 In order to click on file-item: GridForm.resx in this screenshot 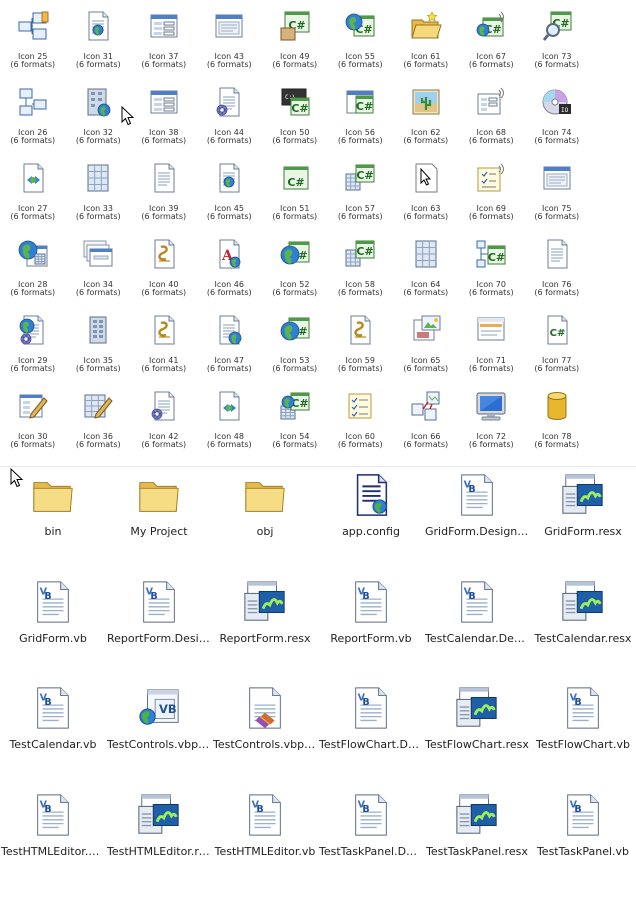, I will do `click(583, 524)`.